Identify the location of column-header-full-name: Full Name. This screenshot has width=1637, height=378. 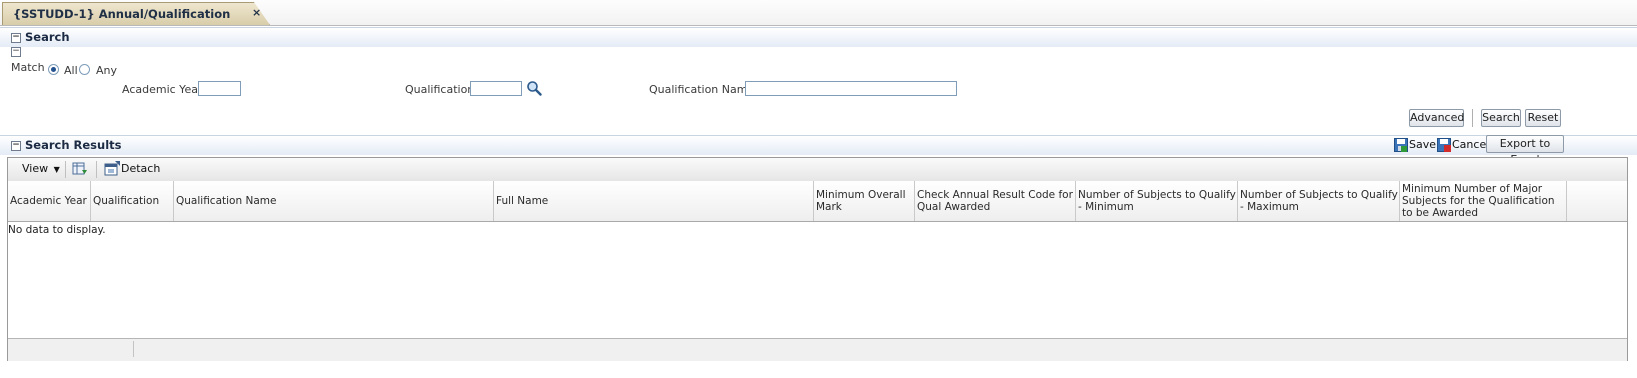
(654, 201).